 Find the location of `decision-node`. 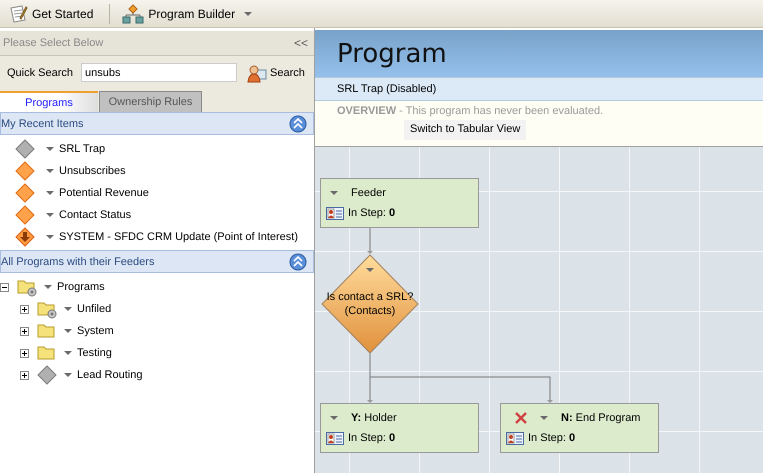

decision-node is located at coordinates (370, 304).